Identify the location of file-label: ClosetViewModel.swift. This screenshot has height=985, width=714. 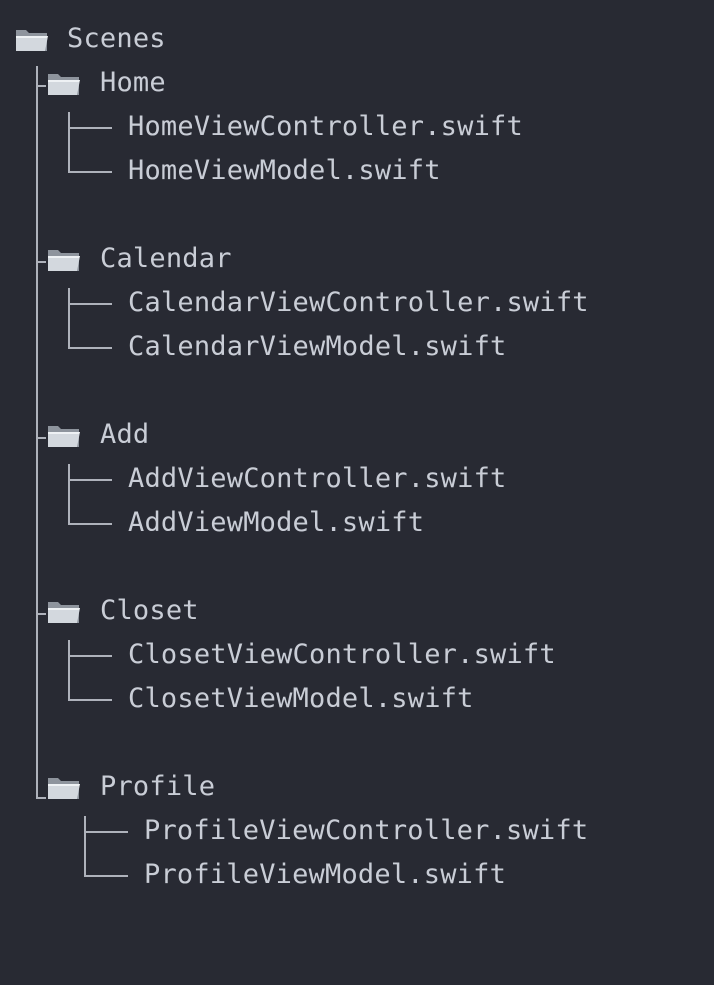
(301, 698).